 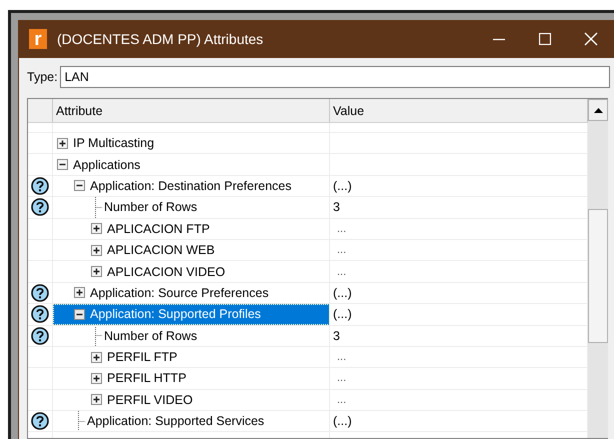 I want to click on attribute-cell: PERFIL FTP, so click(x=191, y=357).